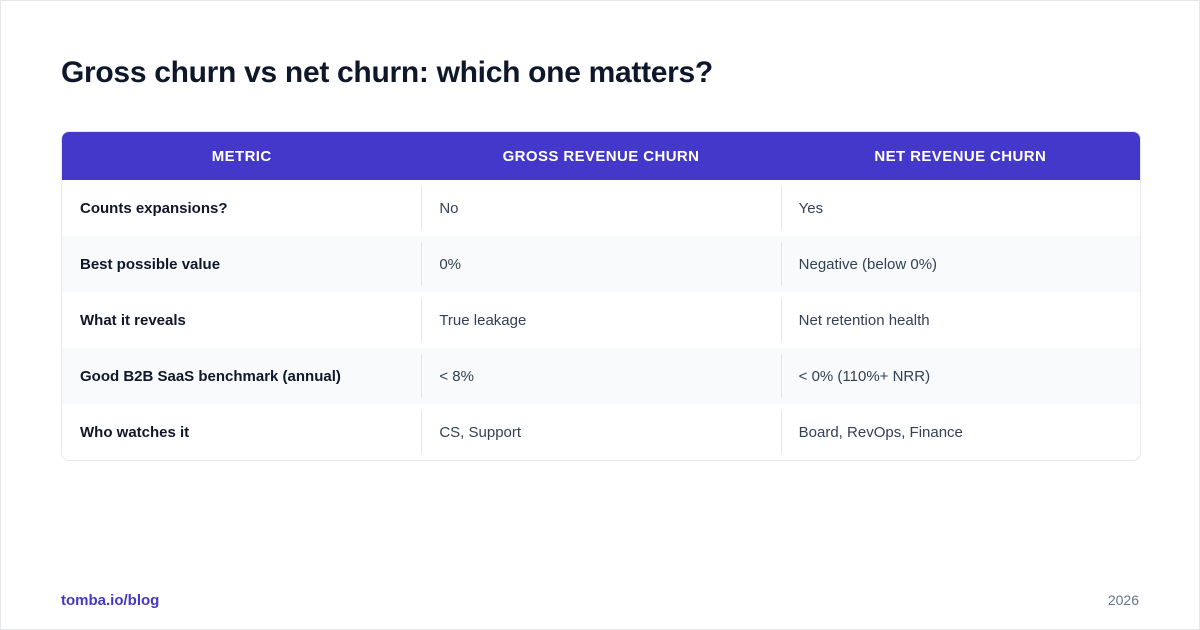 The width and height of the screenshot is (1200, 630). I want to click on gross-churn-cell: < 8%, so click(600, 376).